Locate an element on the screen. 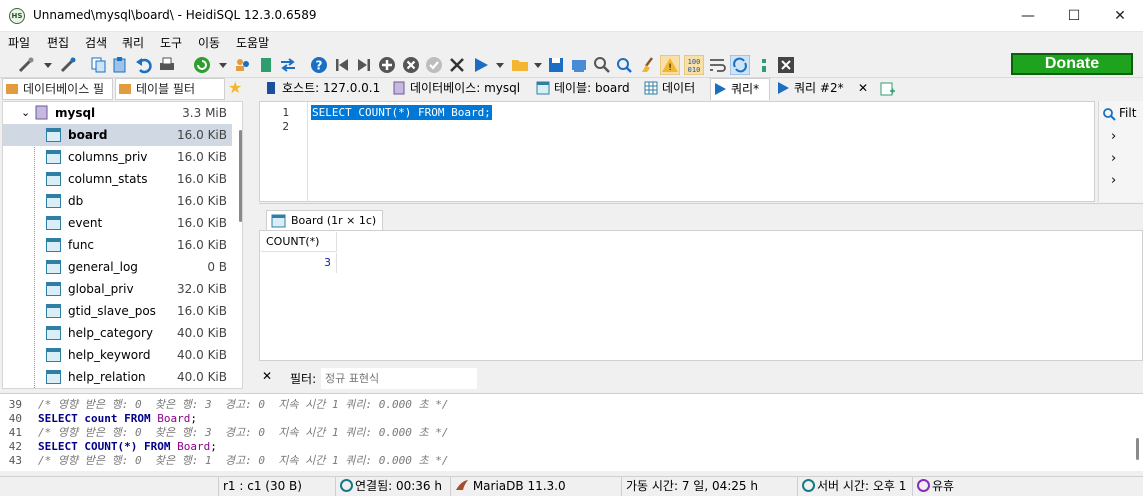 This screenshot has width=1143, height=496. tree-item-event: event 16.0 KiB is located at coordinates (117, 223).